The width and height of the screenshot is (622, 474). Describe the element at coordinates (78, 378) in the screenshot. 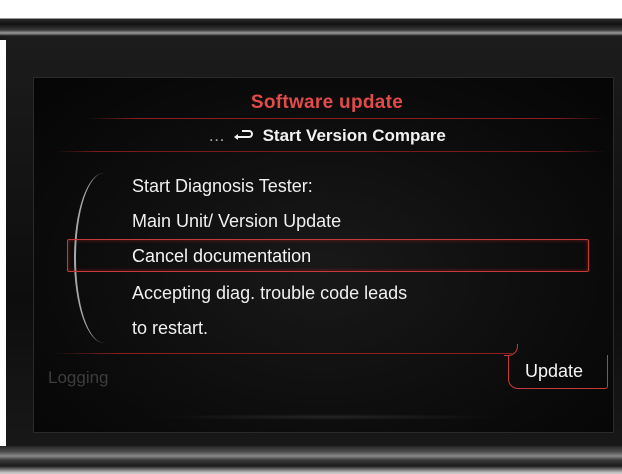

I see `logging-softkey: Logging` at that location.